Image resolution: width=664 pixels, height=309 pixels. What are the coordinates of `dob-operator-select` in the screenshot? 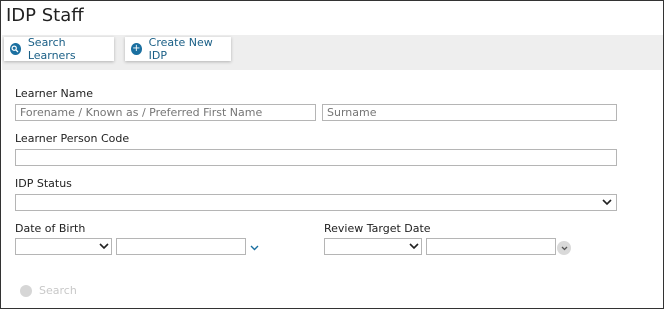 It's located at (63, 246).